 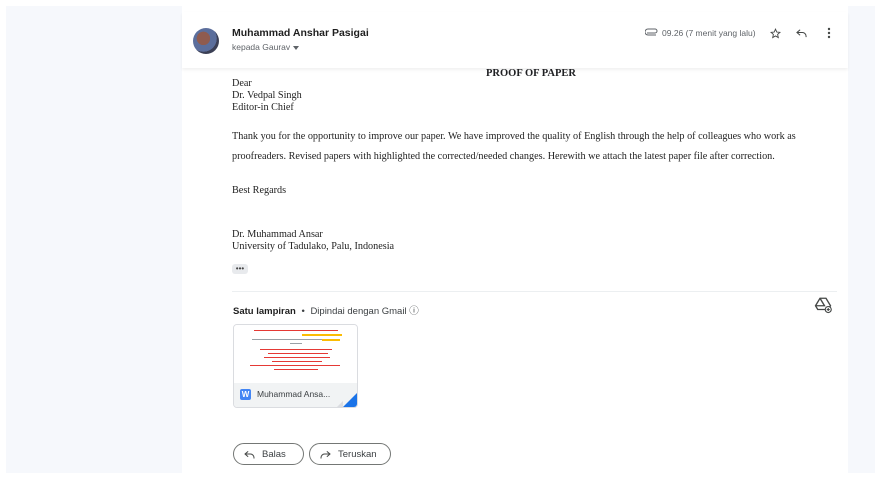 I want to click on right-panel, so click(x=861, y=239).